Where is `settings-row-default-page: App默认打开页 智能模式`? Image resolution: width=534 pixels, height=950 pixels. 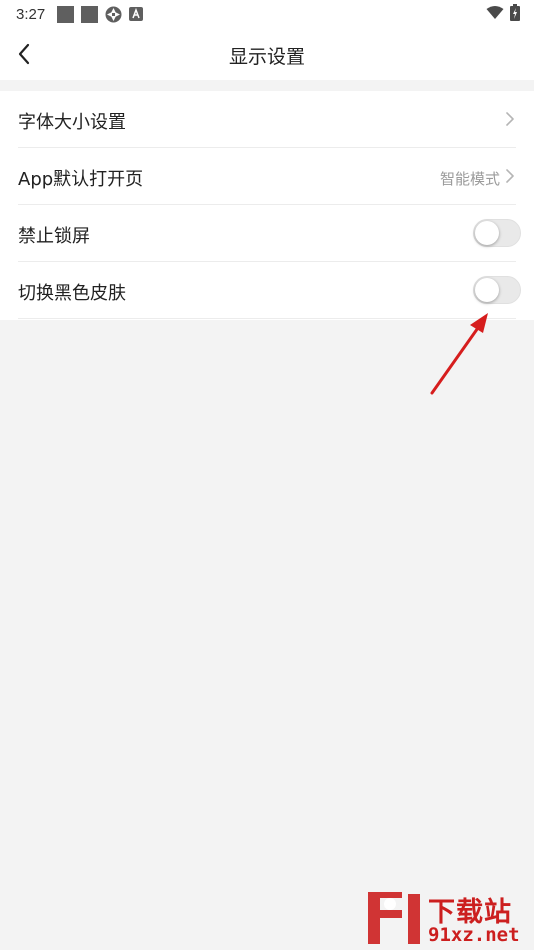
settings-row-default-page: App默认打开页 智能模式 is located at coordinates (267, 176).